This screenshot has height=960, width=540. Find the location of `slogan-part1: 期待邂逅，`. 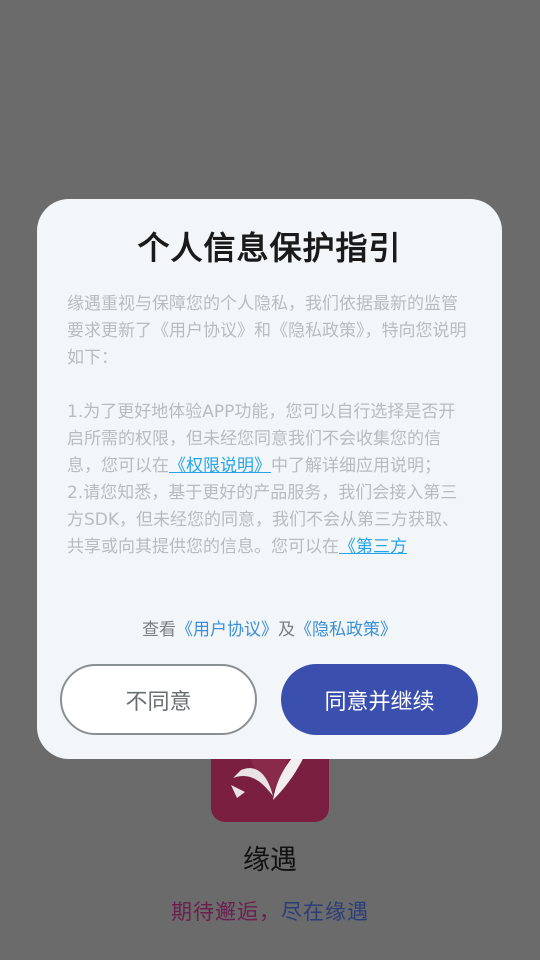

slogan-part1: 期待邂逅， is located at coordinates (226, 912).